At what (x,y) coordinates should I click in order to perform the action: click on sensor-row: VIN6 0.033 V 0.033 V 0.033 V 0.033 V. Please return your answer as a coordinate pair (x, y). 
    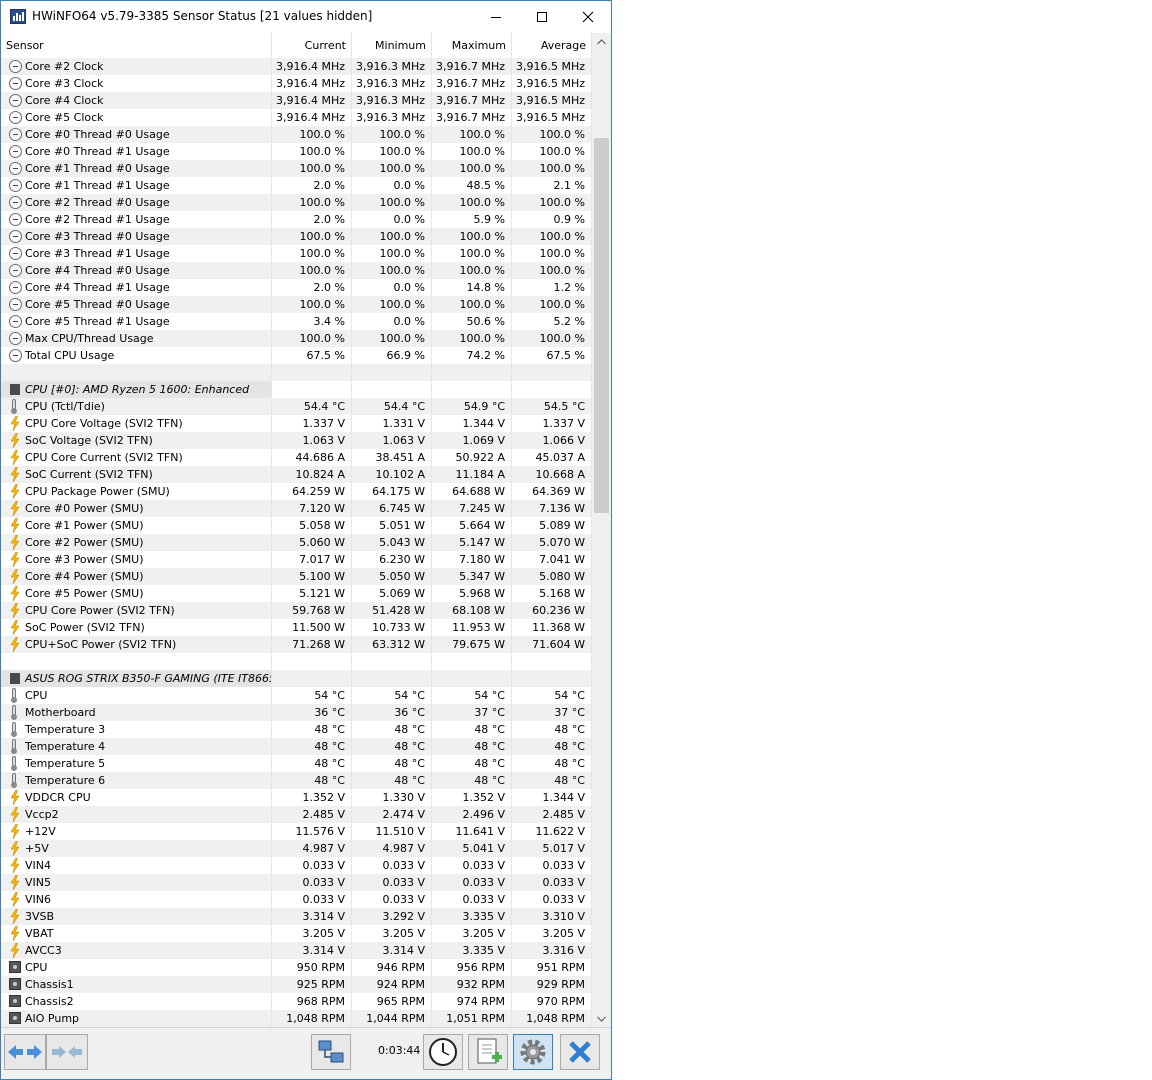
    Looking at the image, I should click on (296, 899).